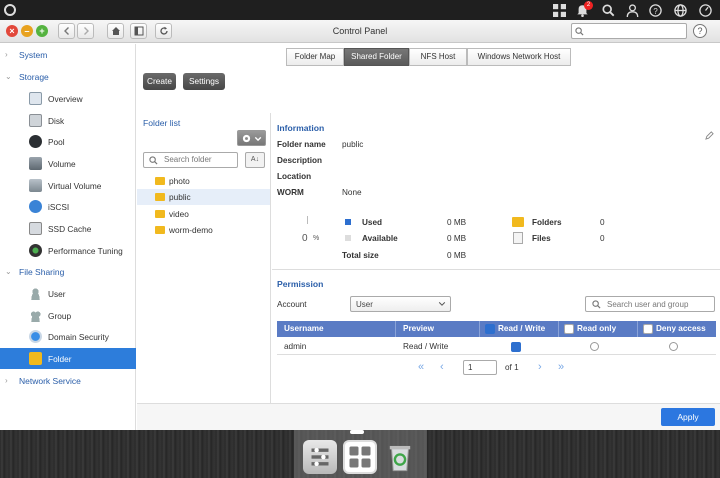  Describe the element at coordinates (68, 206) in the screenshot. I see `sidebar-item-iscsi: iSCSI` at that location.